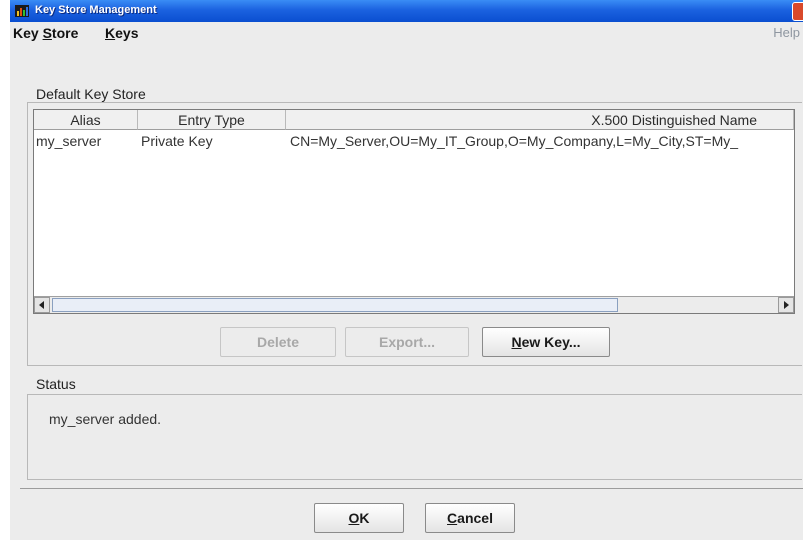 The height and width of the screenshot is (540, 803). I want to click on column-header-entry-type: Entry Type, so click(212, 120).